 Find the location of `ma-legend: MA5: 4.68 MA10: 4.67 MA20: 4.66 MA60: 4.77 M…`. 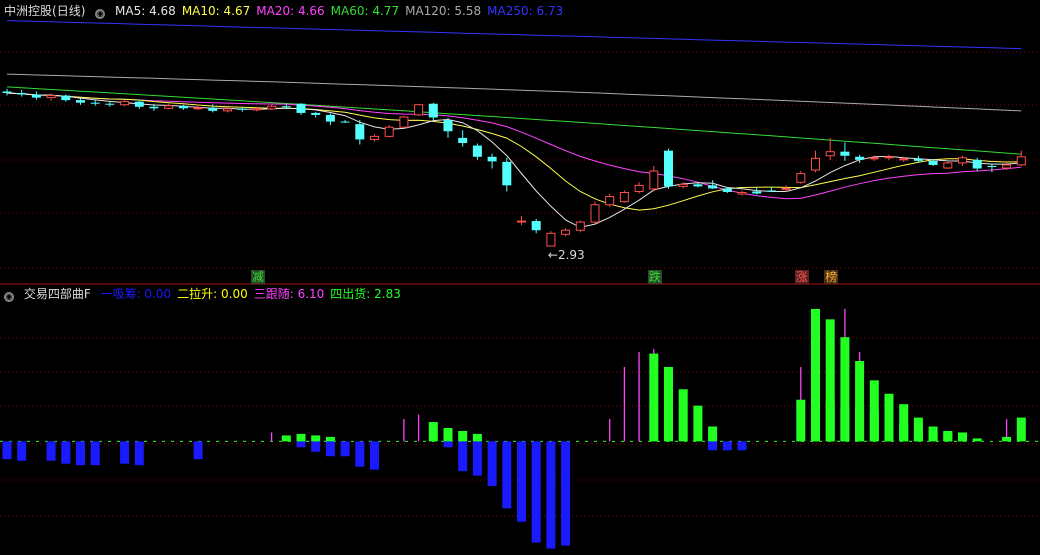

ma-legend: MA5: 4.68 MA10: 4.67 MA20: 4.66 MA60: 4.77 M… is located at coordinates (342, 11).